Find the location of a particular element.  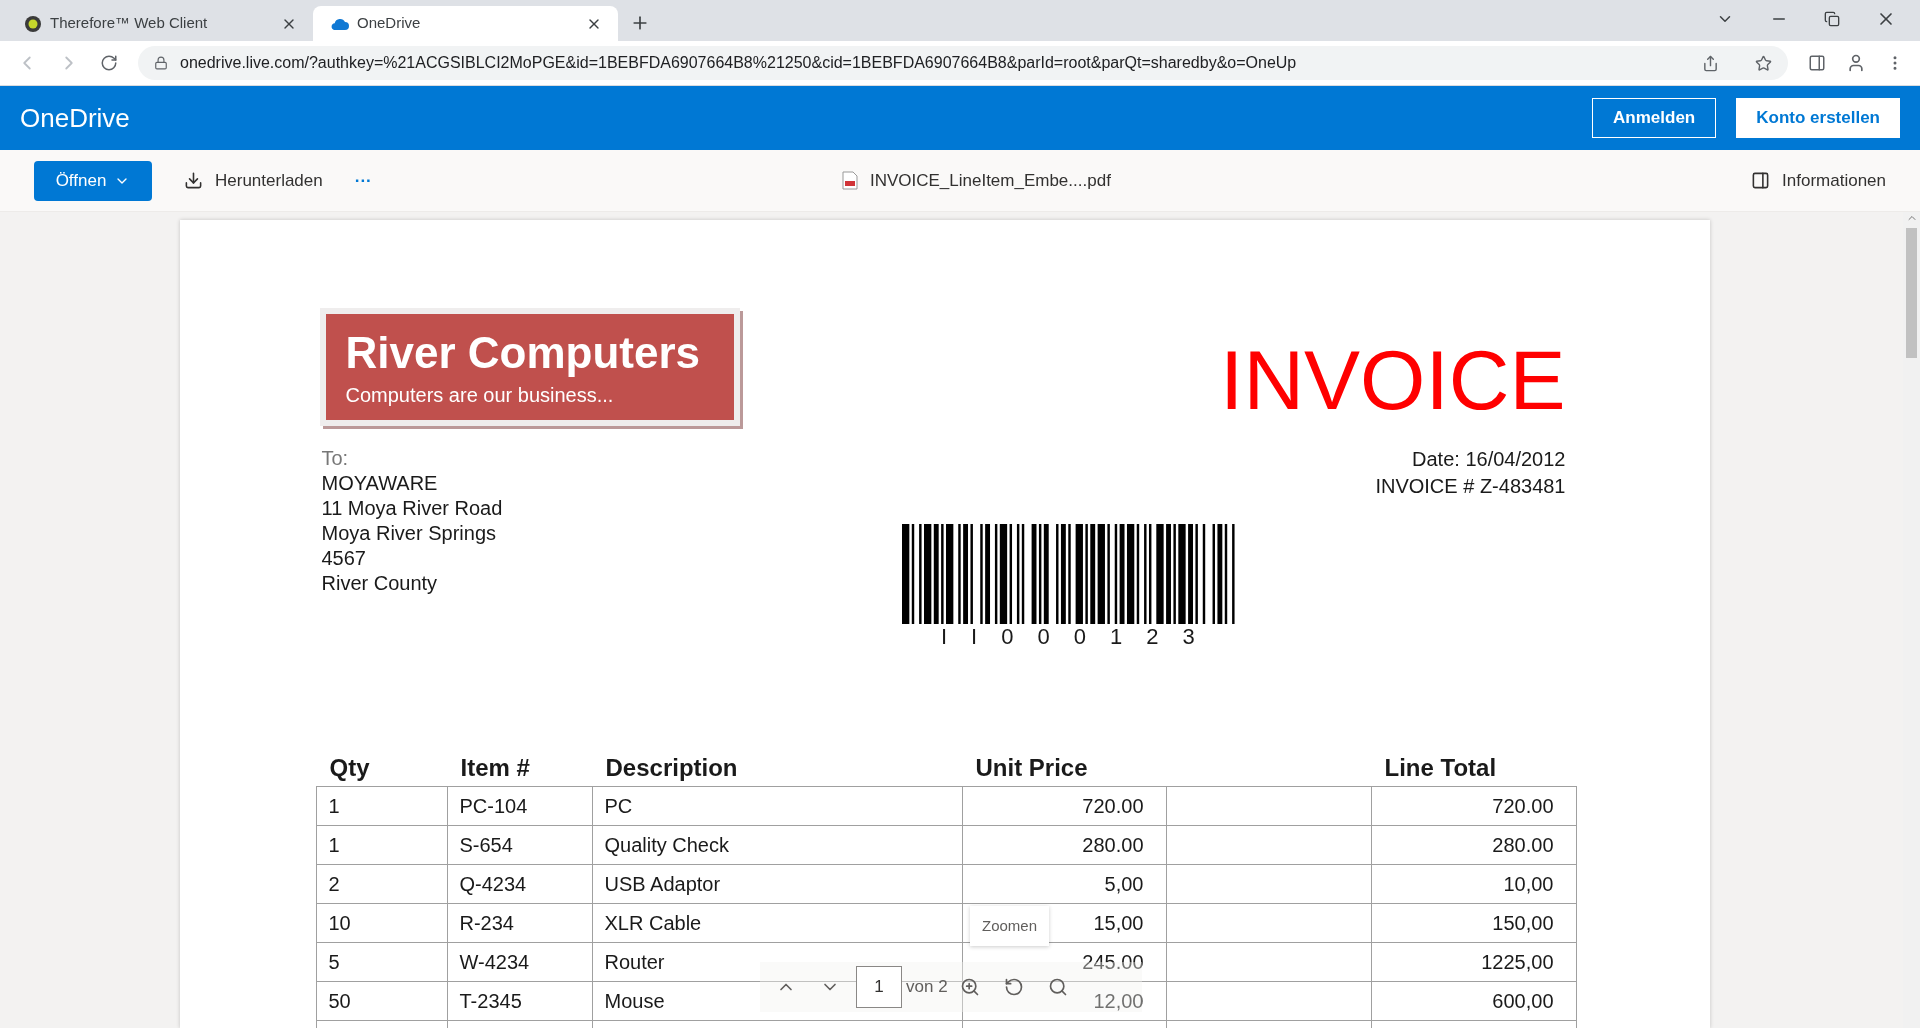

brand-name: OneDrive is located at coordinates (75, 118).